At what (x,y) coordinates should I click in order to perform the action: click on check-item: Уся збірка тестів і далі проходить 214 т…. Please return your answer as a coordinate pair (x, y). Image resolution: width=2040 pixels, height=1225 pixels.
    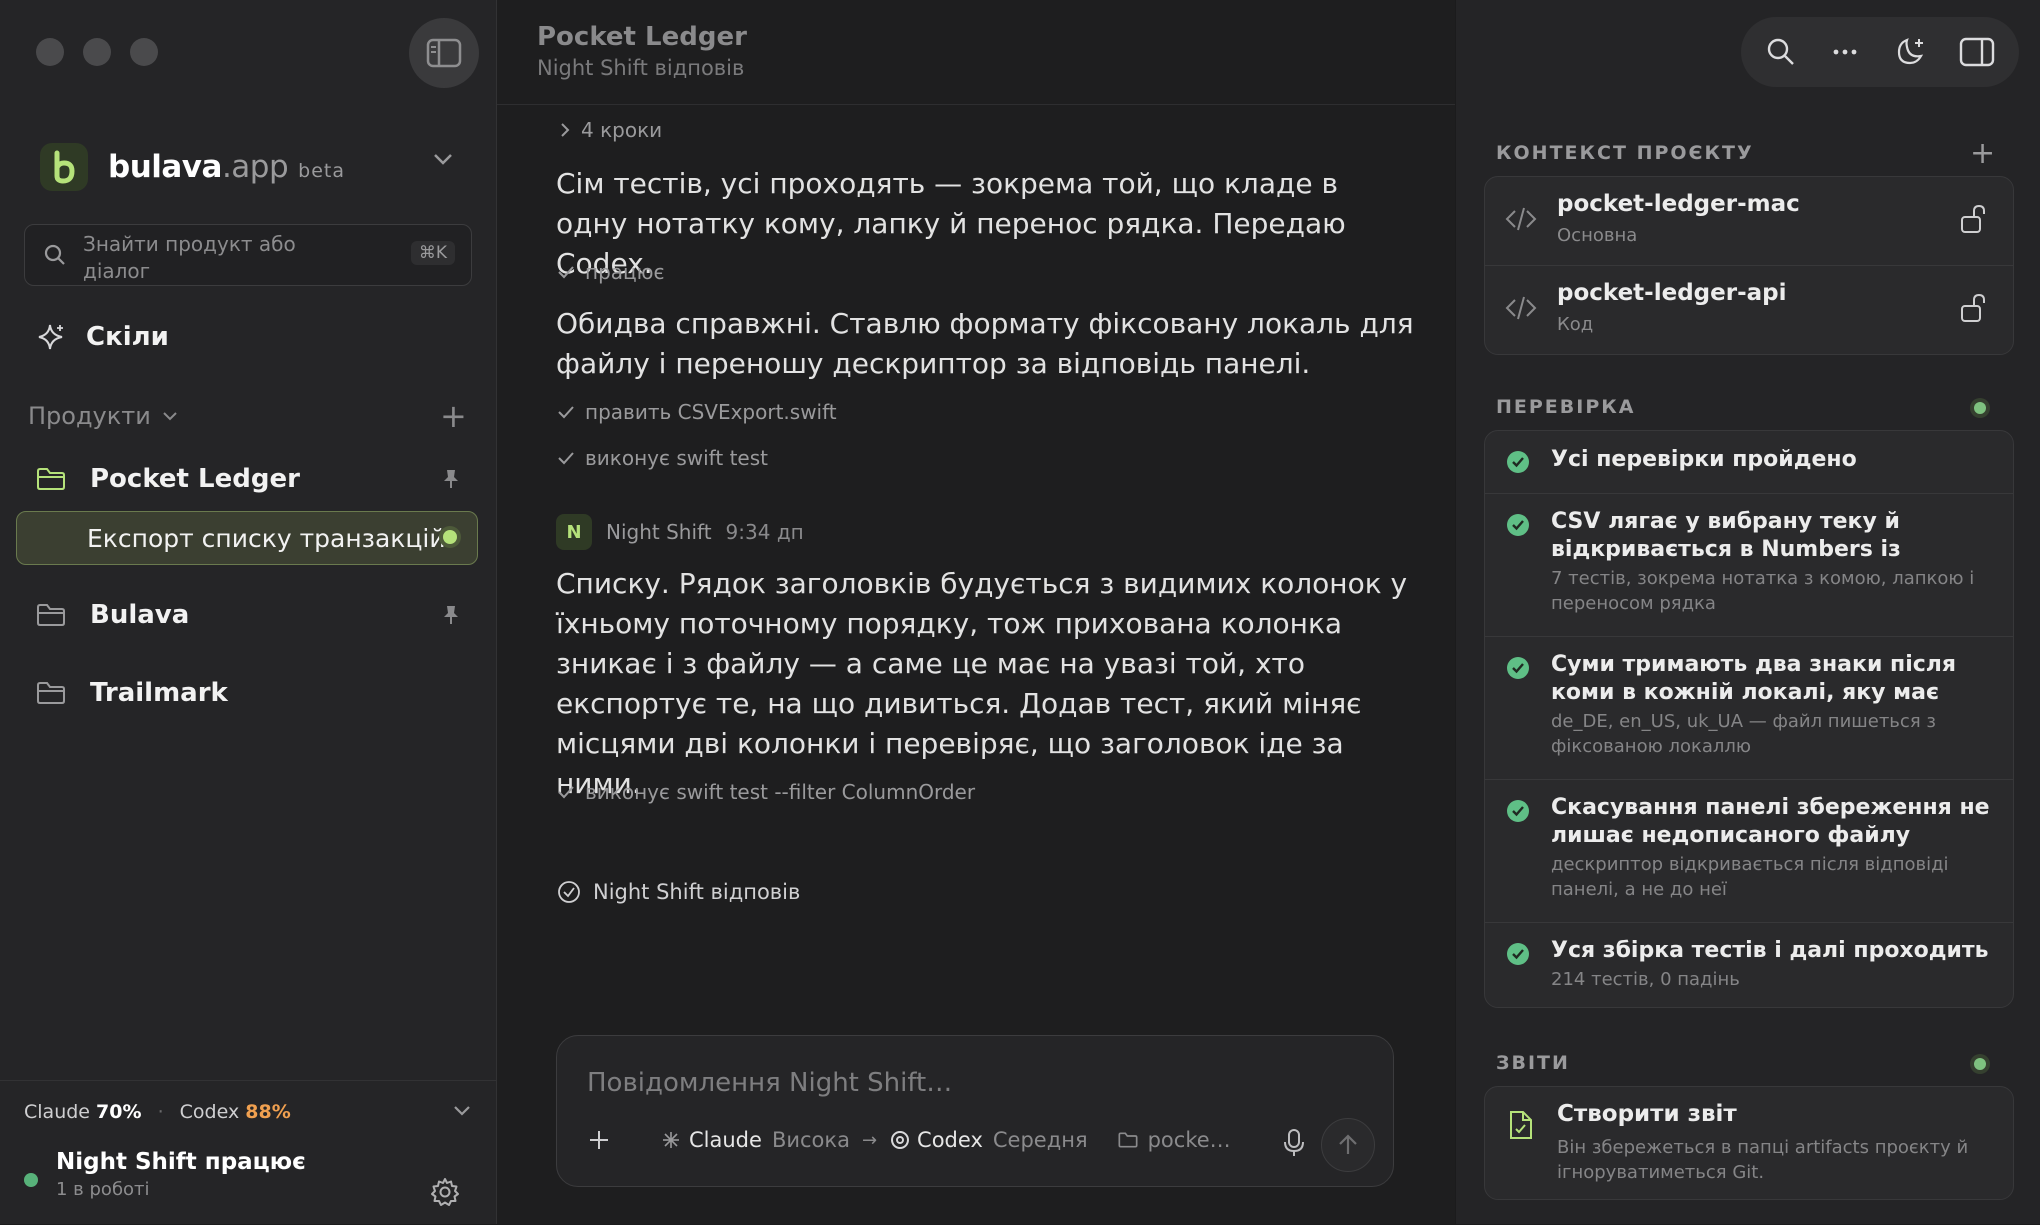
    Looking at the image, I should click on (1749, 965).